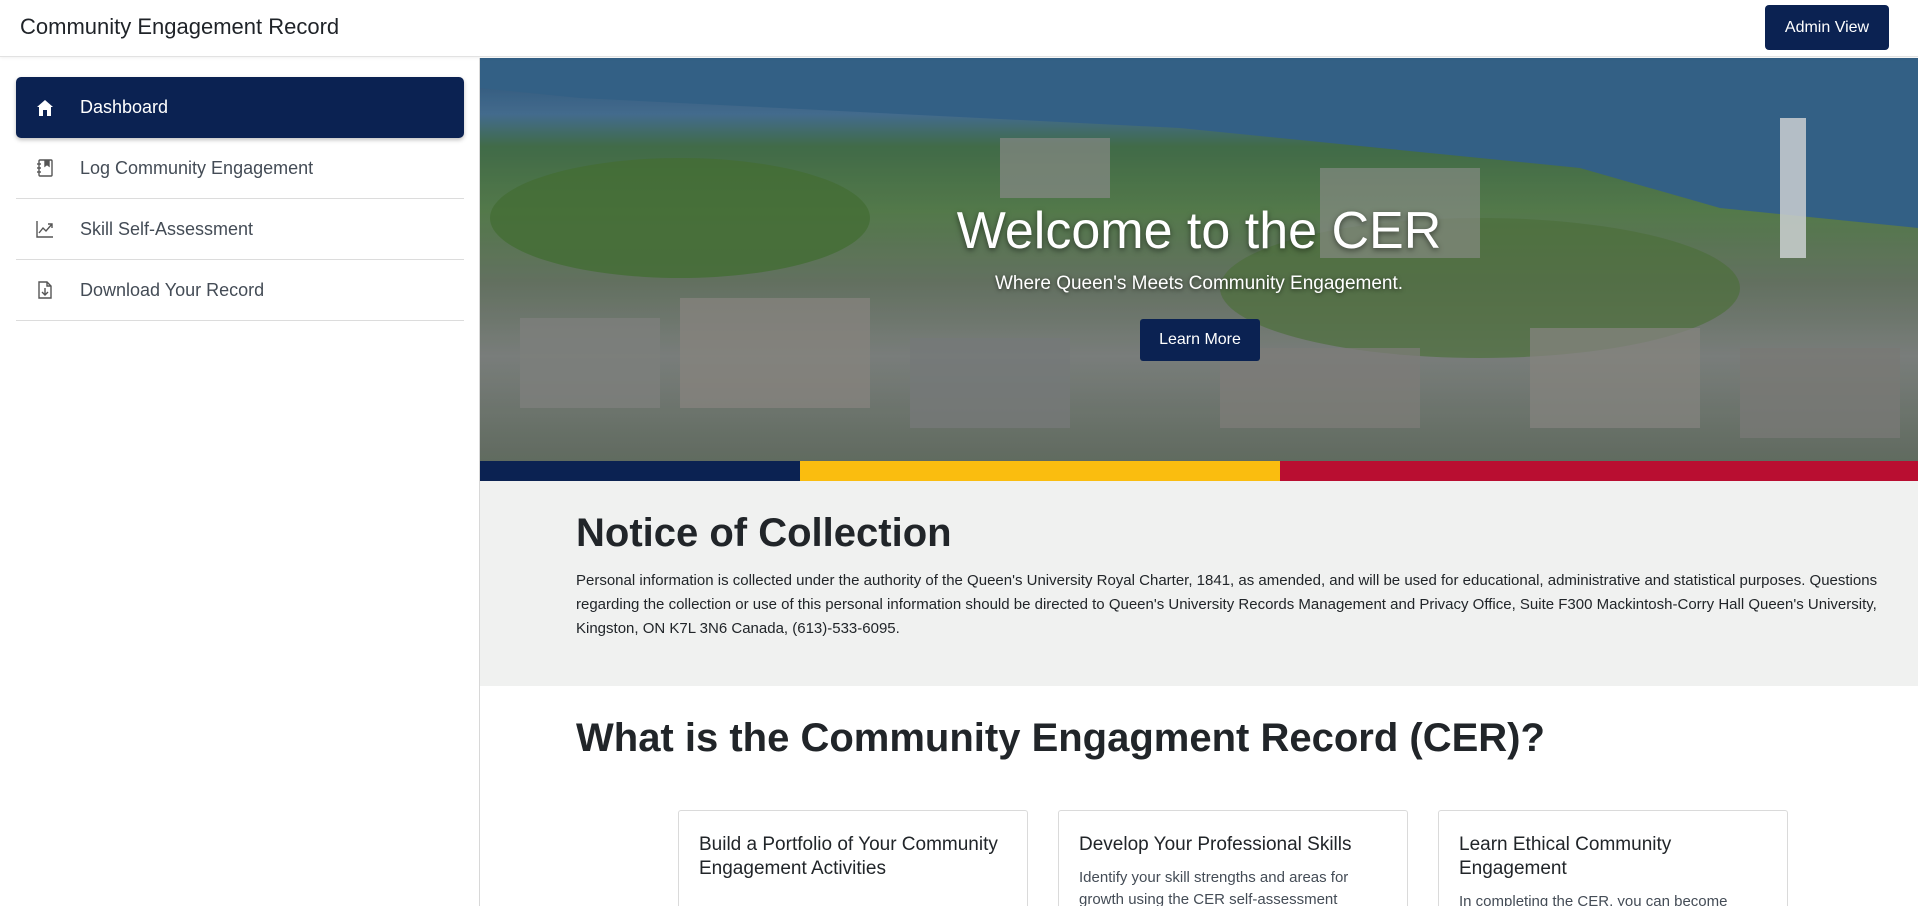 Image resolution: width=1918 pixels, height=906 pixels. Describe the element at coordinates (179, 27) in the screenshot. I see `app-title: Community Engagement Record` at that location.